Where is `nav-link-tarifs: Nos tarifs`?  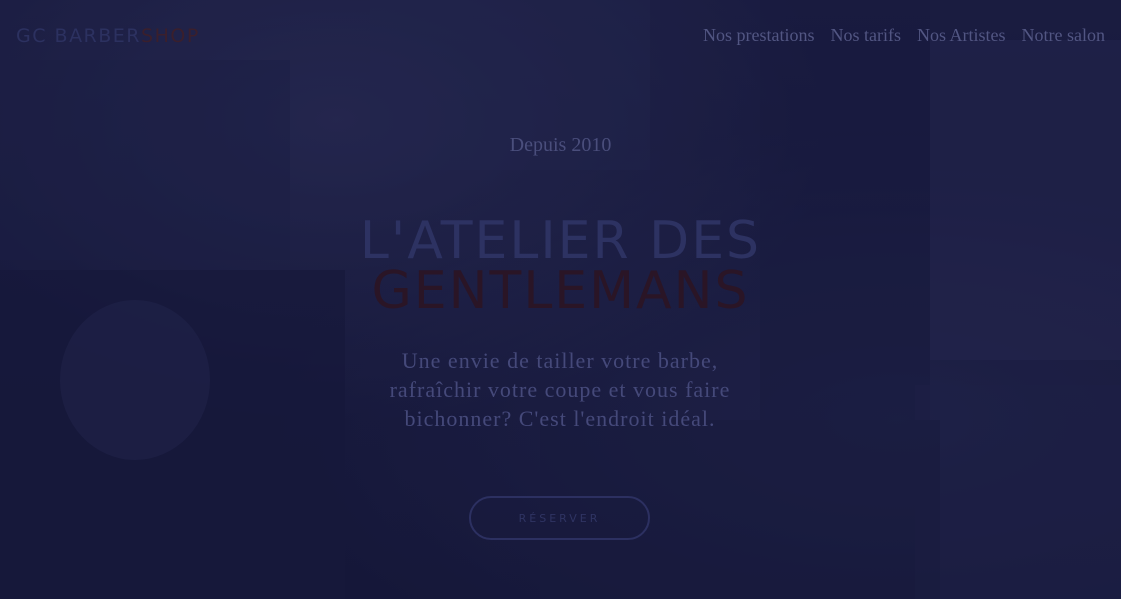 nav-link-tarifs: Nos tarifs is located at coordinates (866, 35).